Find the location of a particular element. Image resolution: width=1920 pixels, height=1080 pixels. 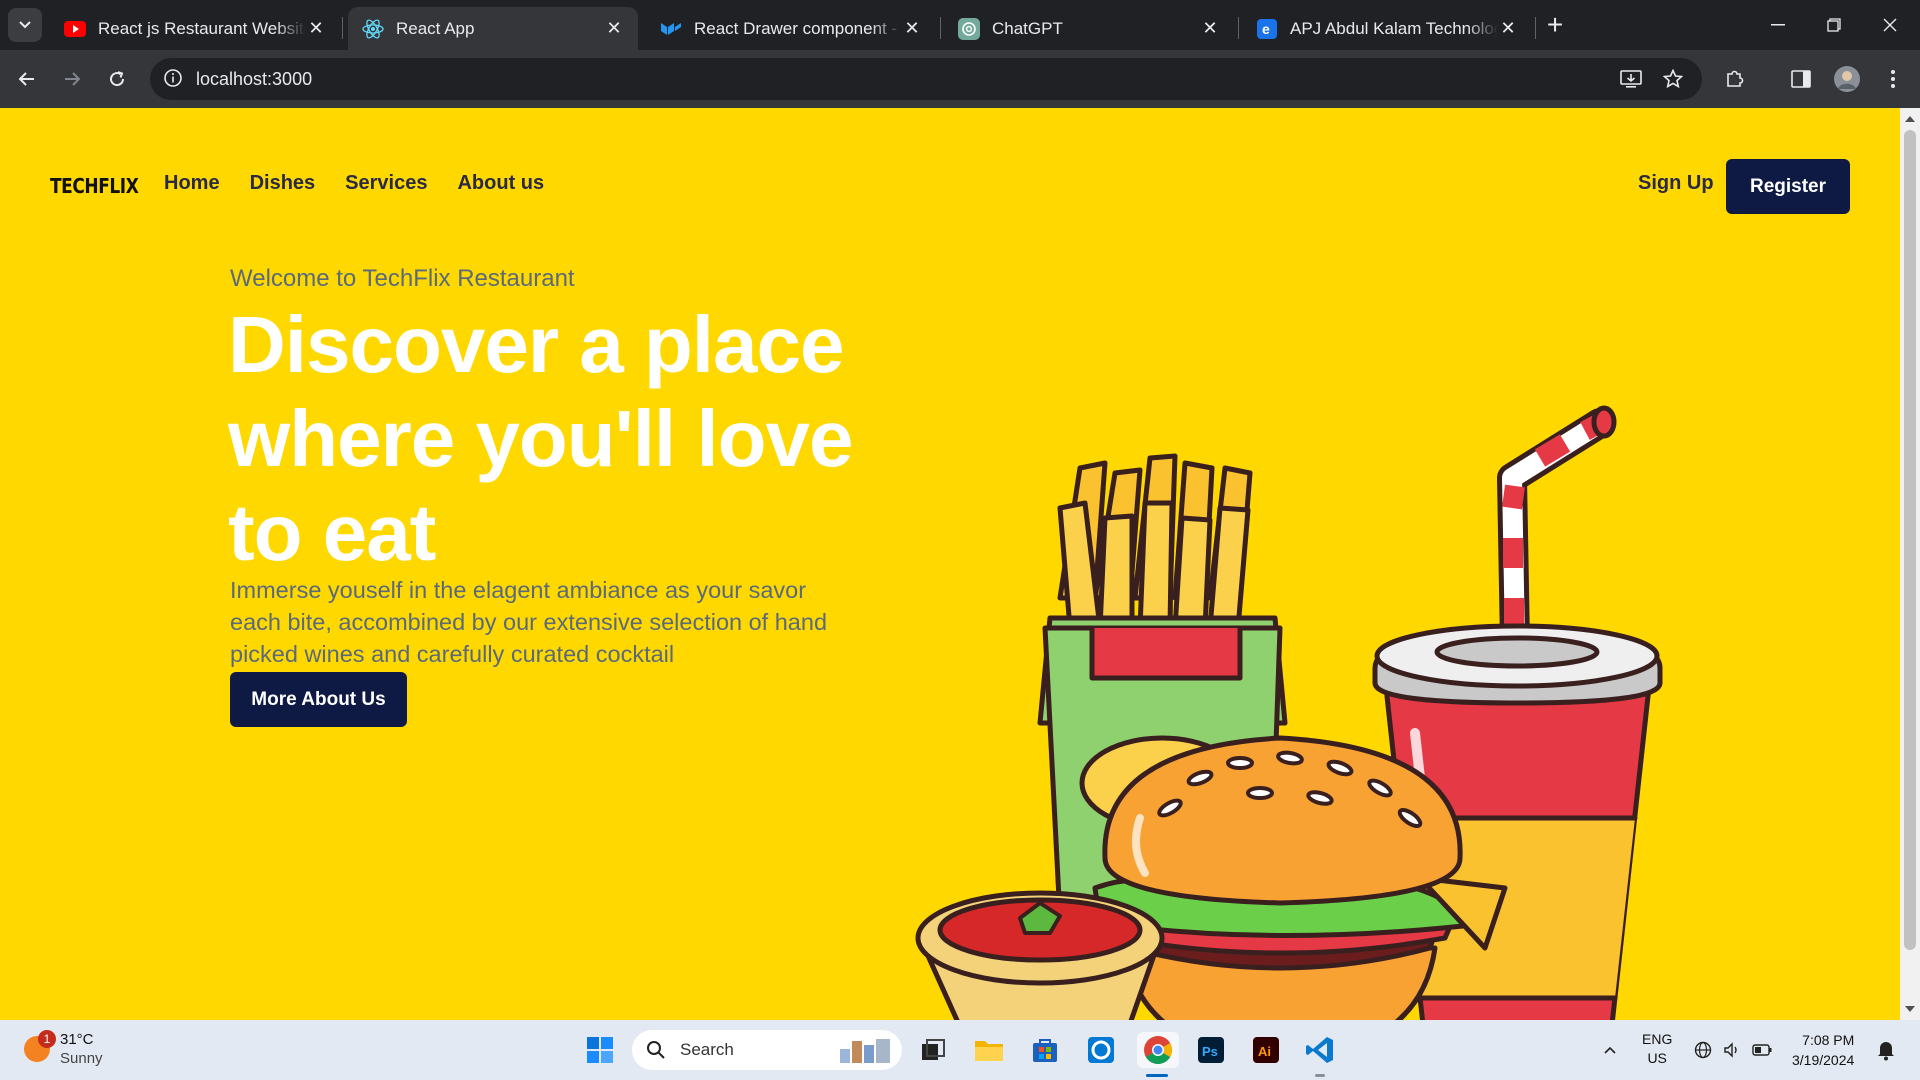

start-button is located at coordinates (600, 1050).